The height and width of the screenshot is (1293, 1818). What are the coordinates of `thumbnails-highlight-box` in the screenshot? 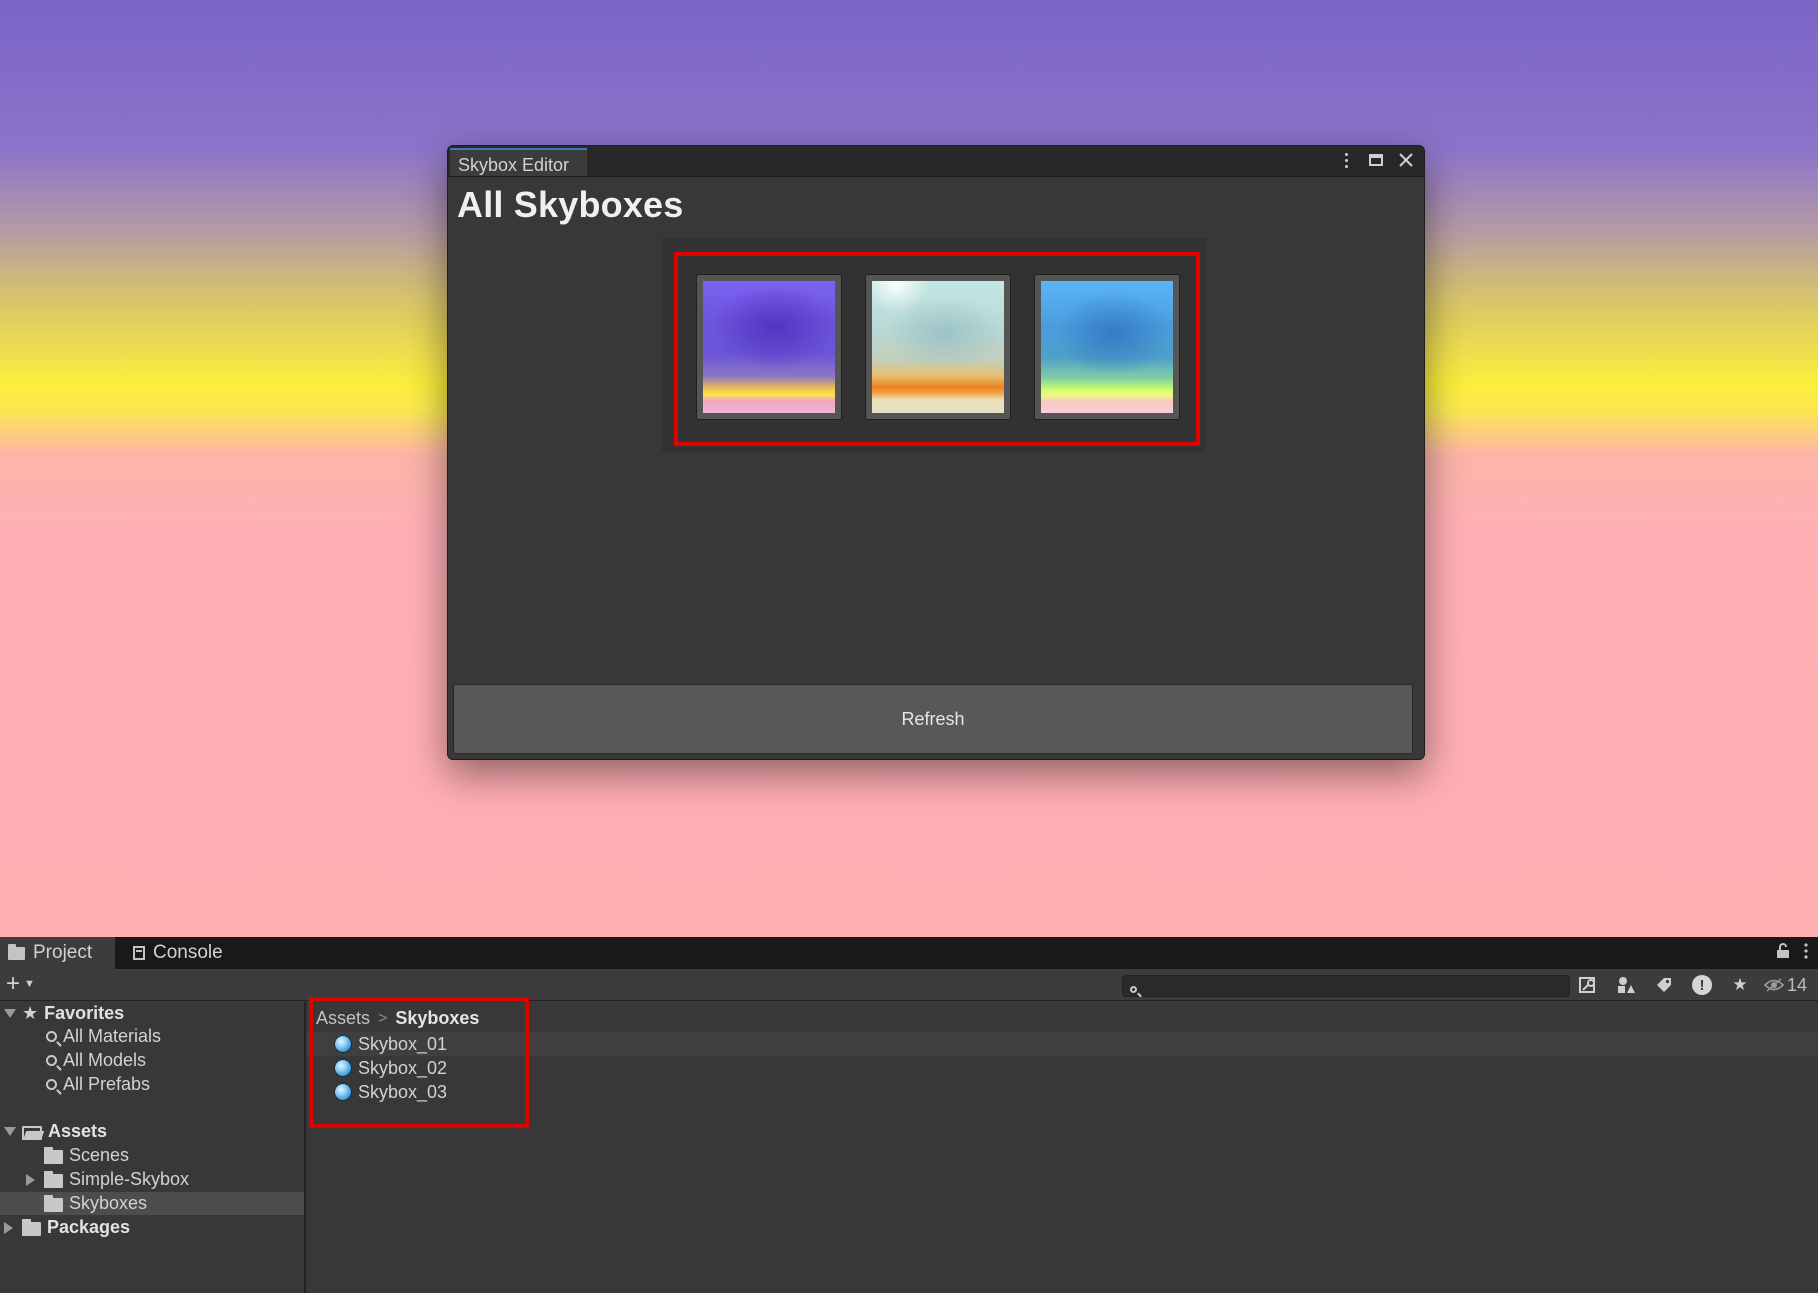 It's located at (937, 349).